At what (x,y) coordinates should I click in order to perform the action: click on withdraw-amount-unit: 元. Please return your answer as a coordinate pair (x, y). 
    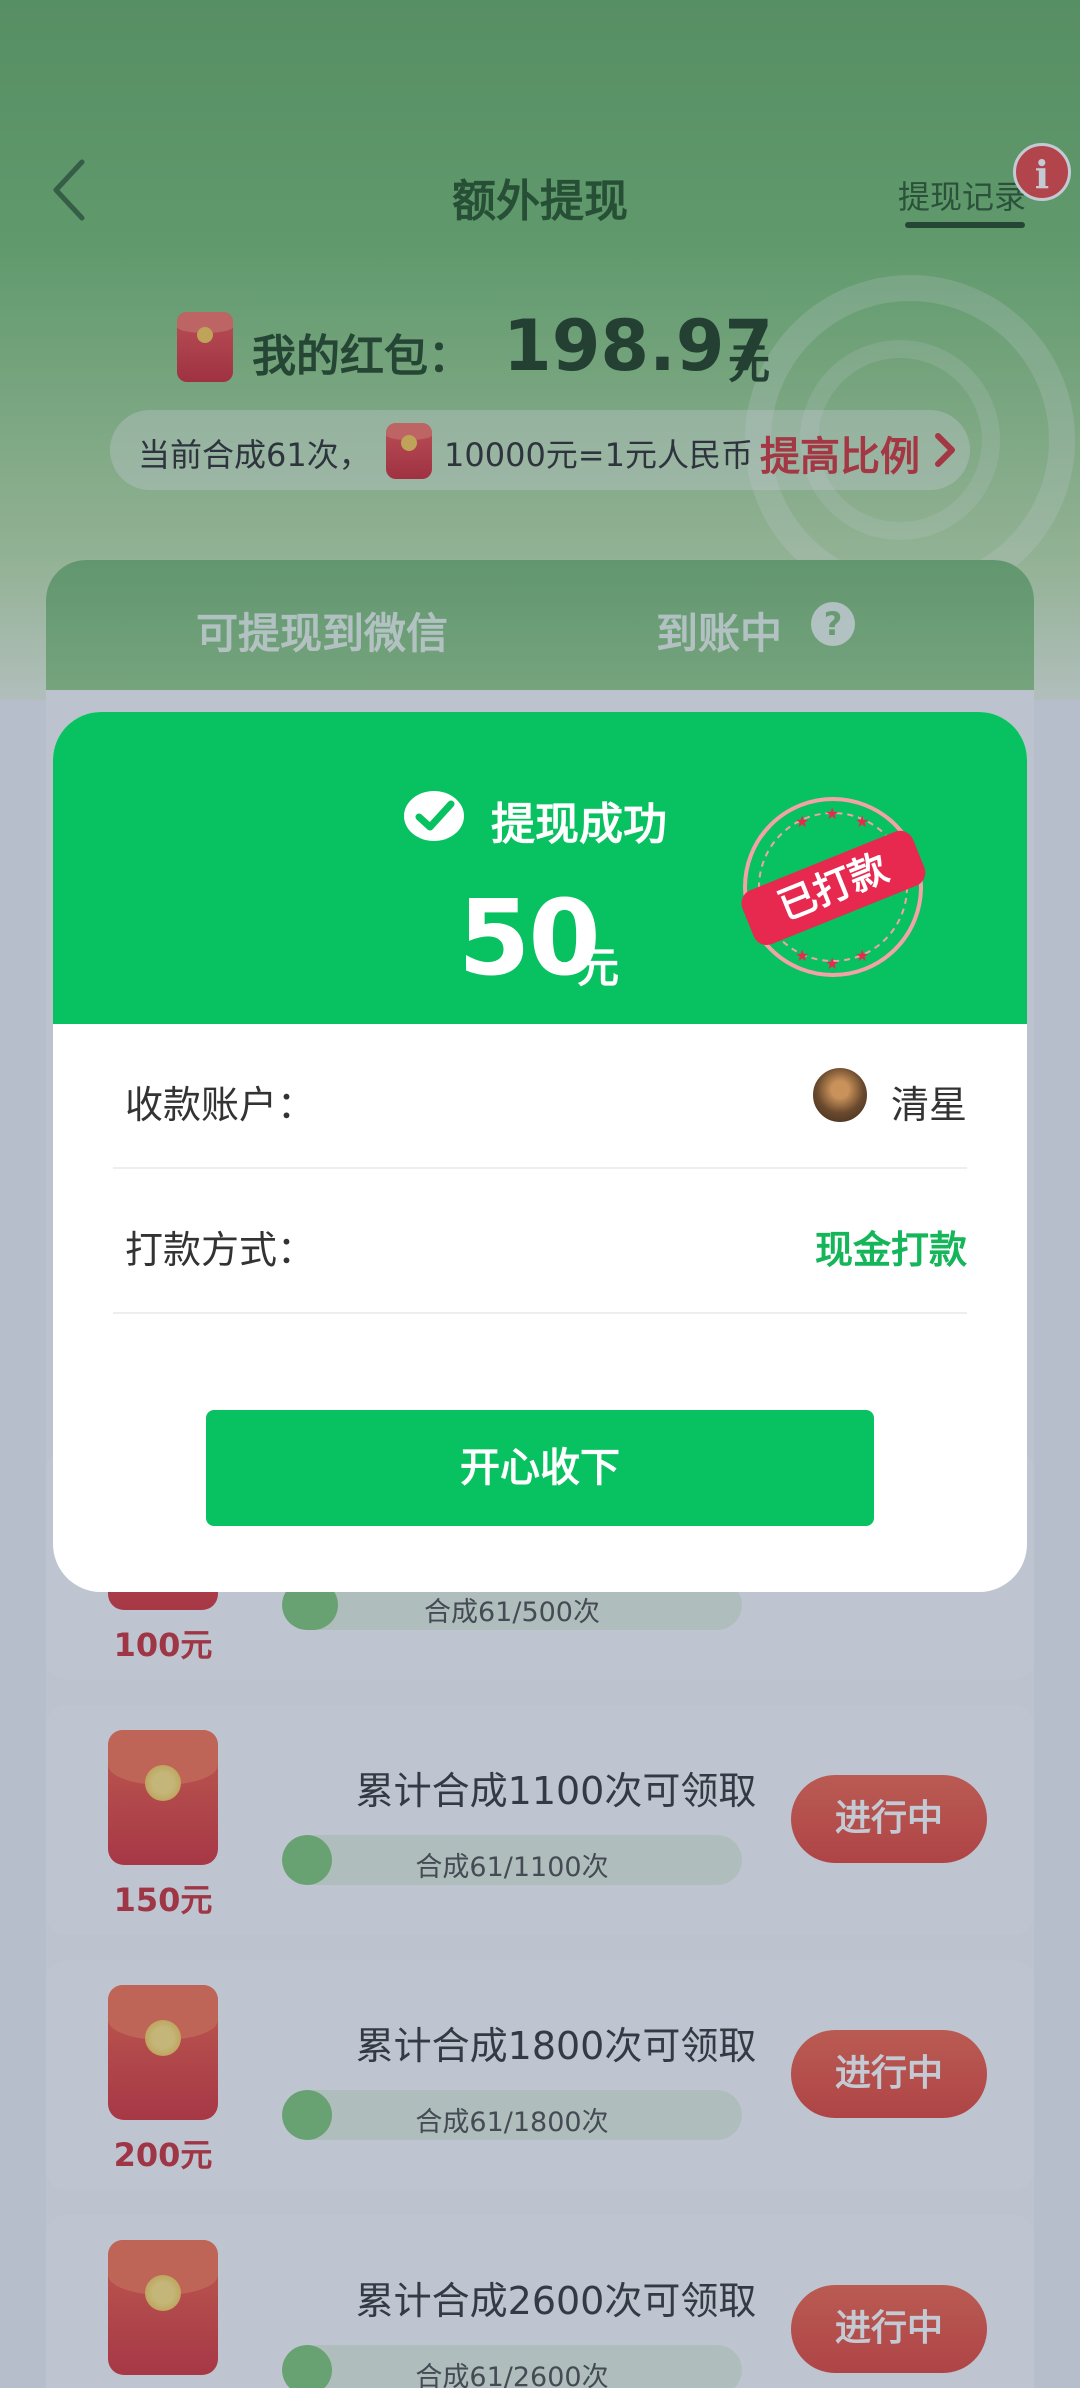
    Looking at the image, I should click on (598, 967).